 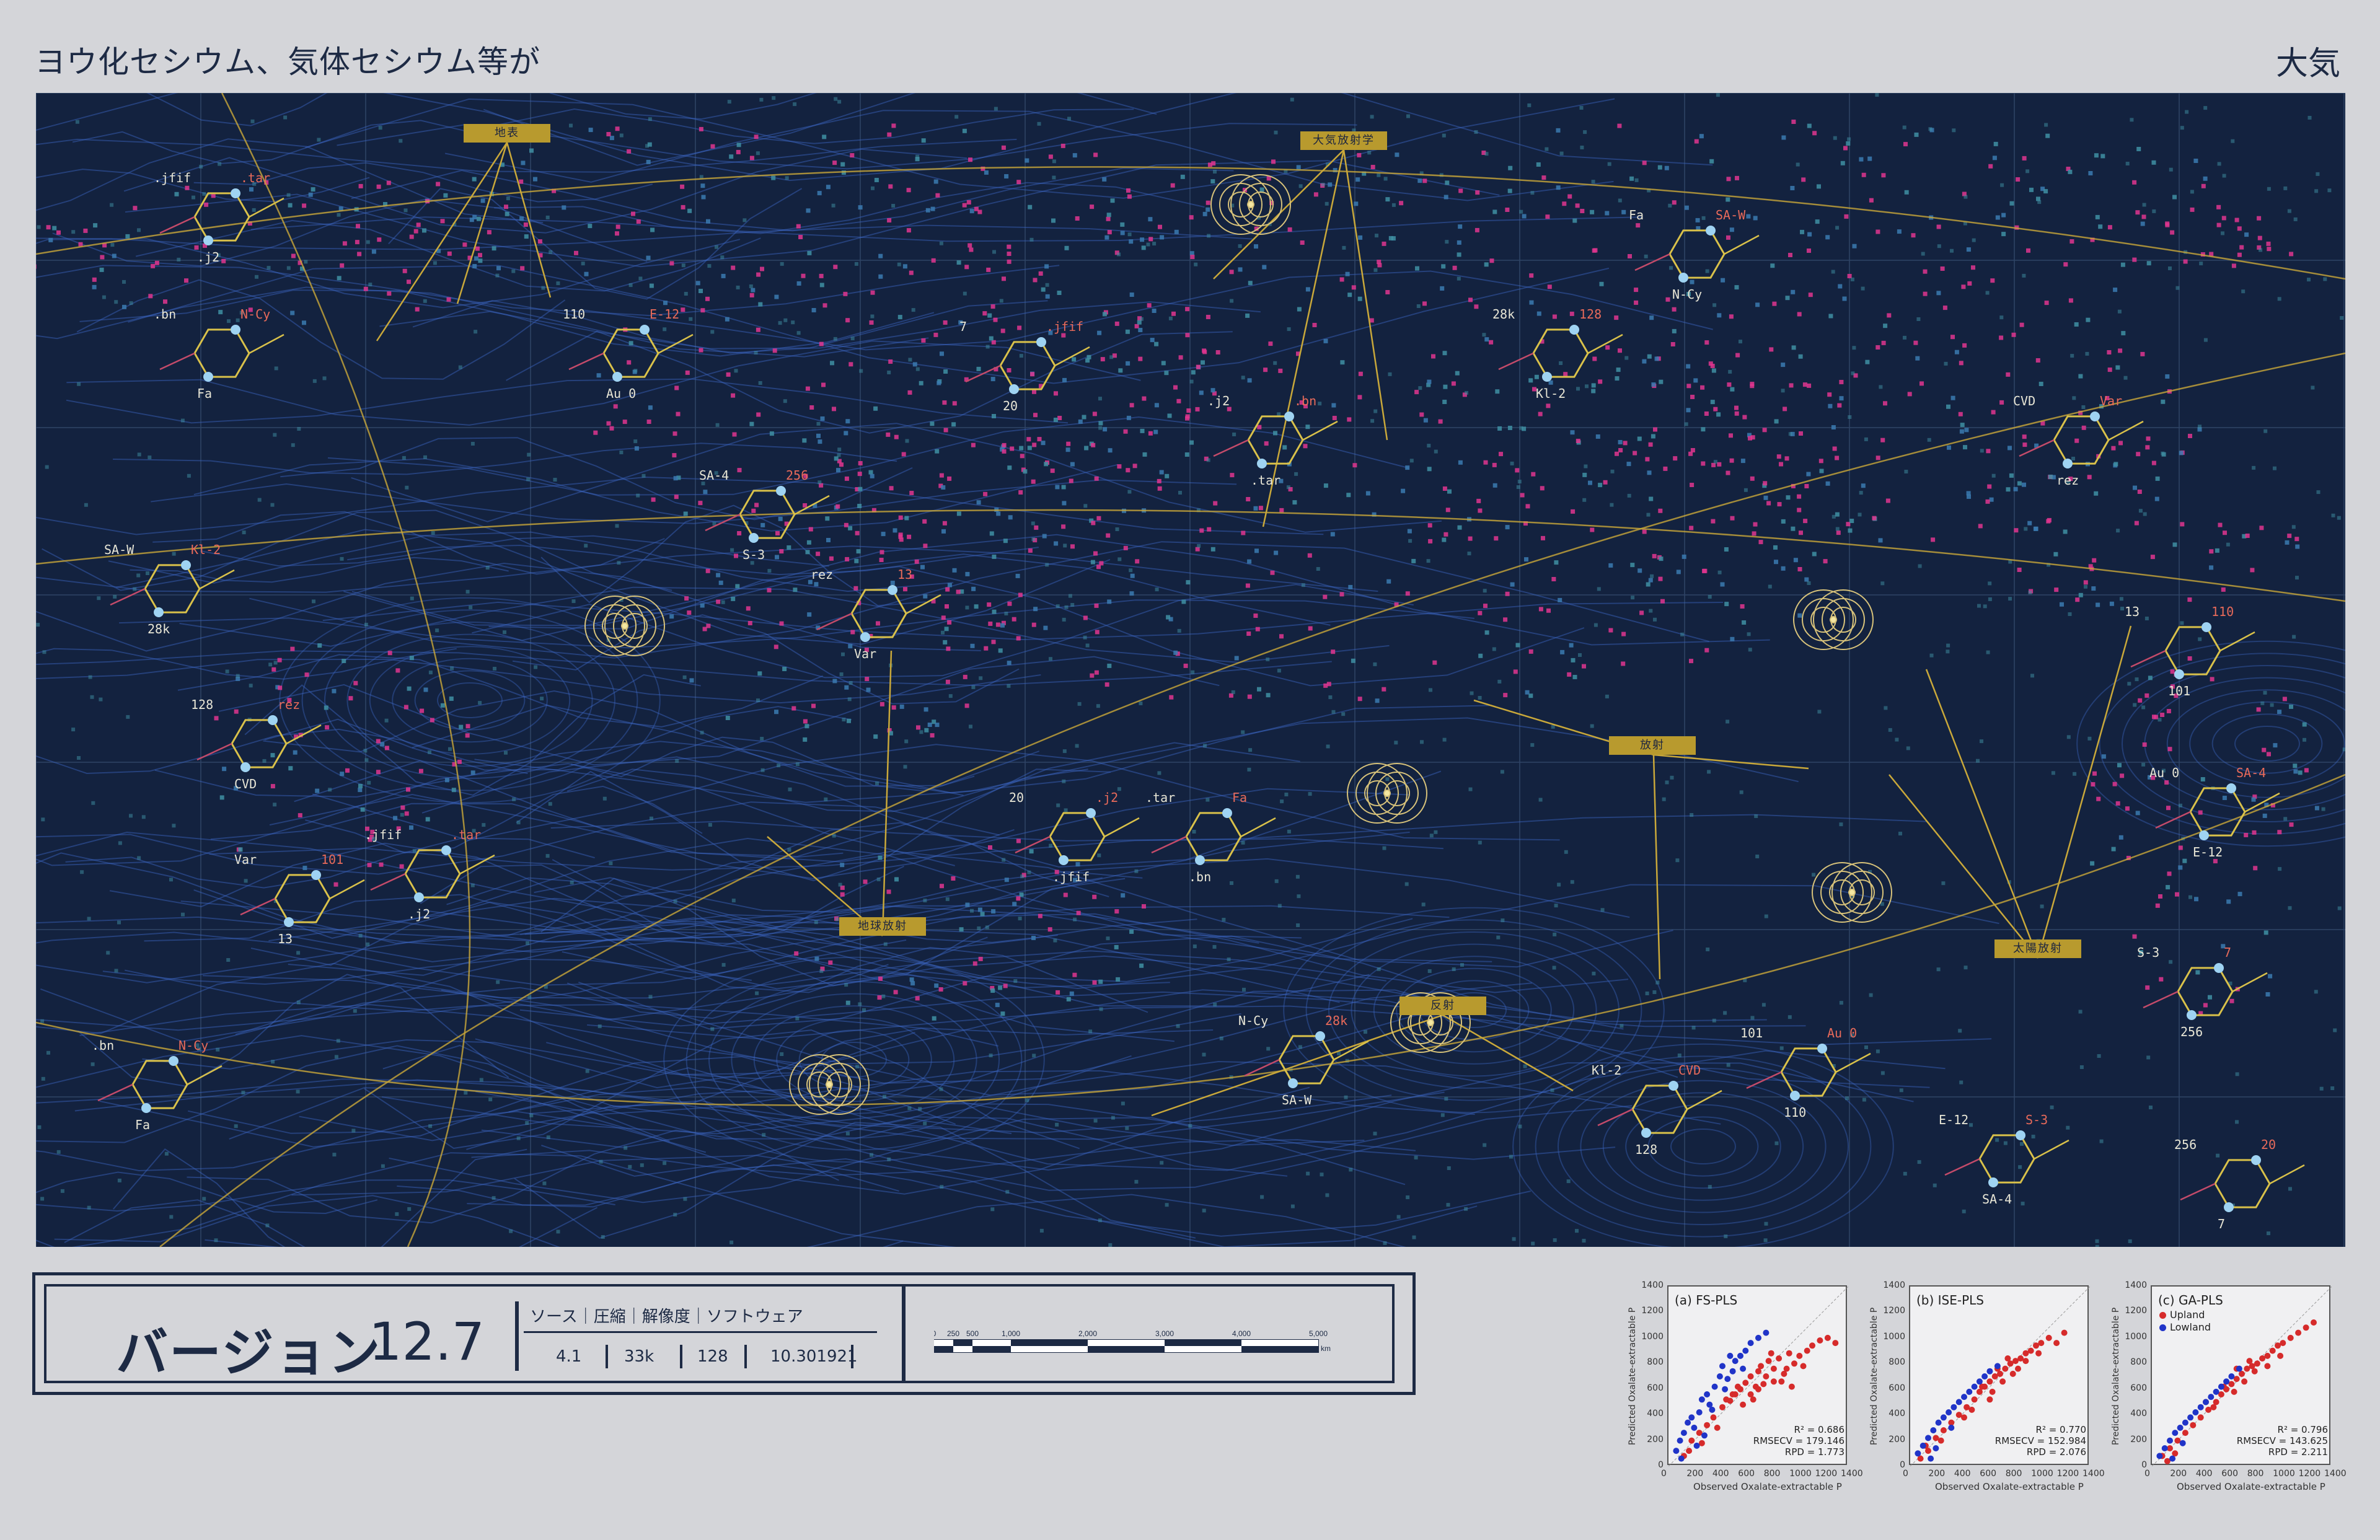 What do you see at coordinates (1336, 1020) in the screenshot?
I see `annotation: 28k` at bounding box center [1336, 1020].